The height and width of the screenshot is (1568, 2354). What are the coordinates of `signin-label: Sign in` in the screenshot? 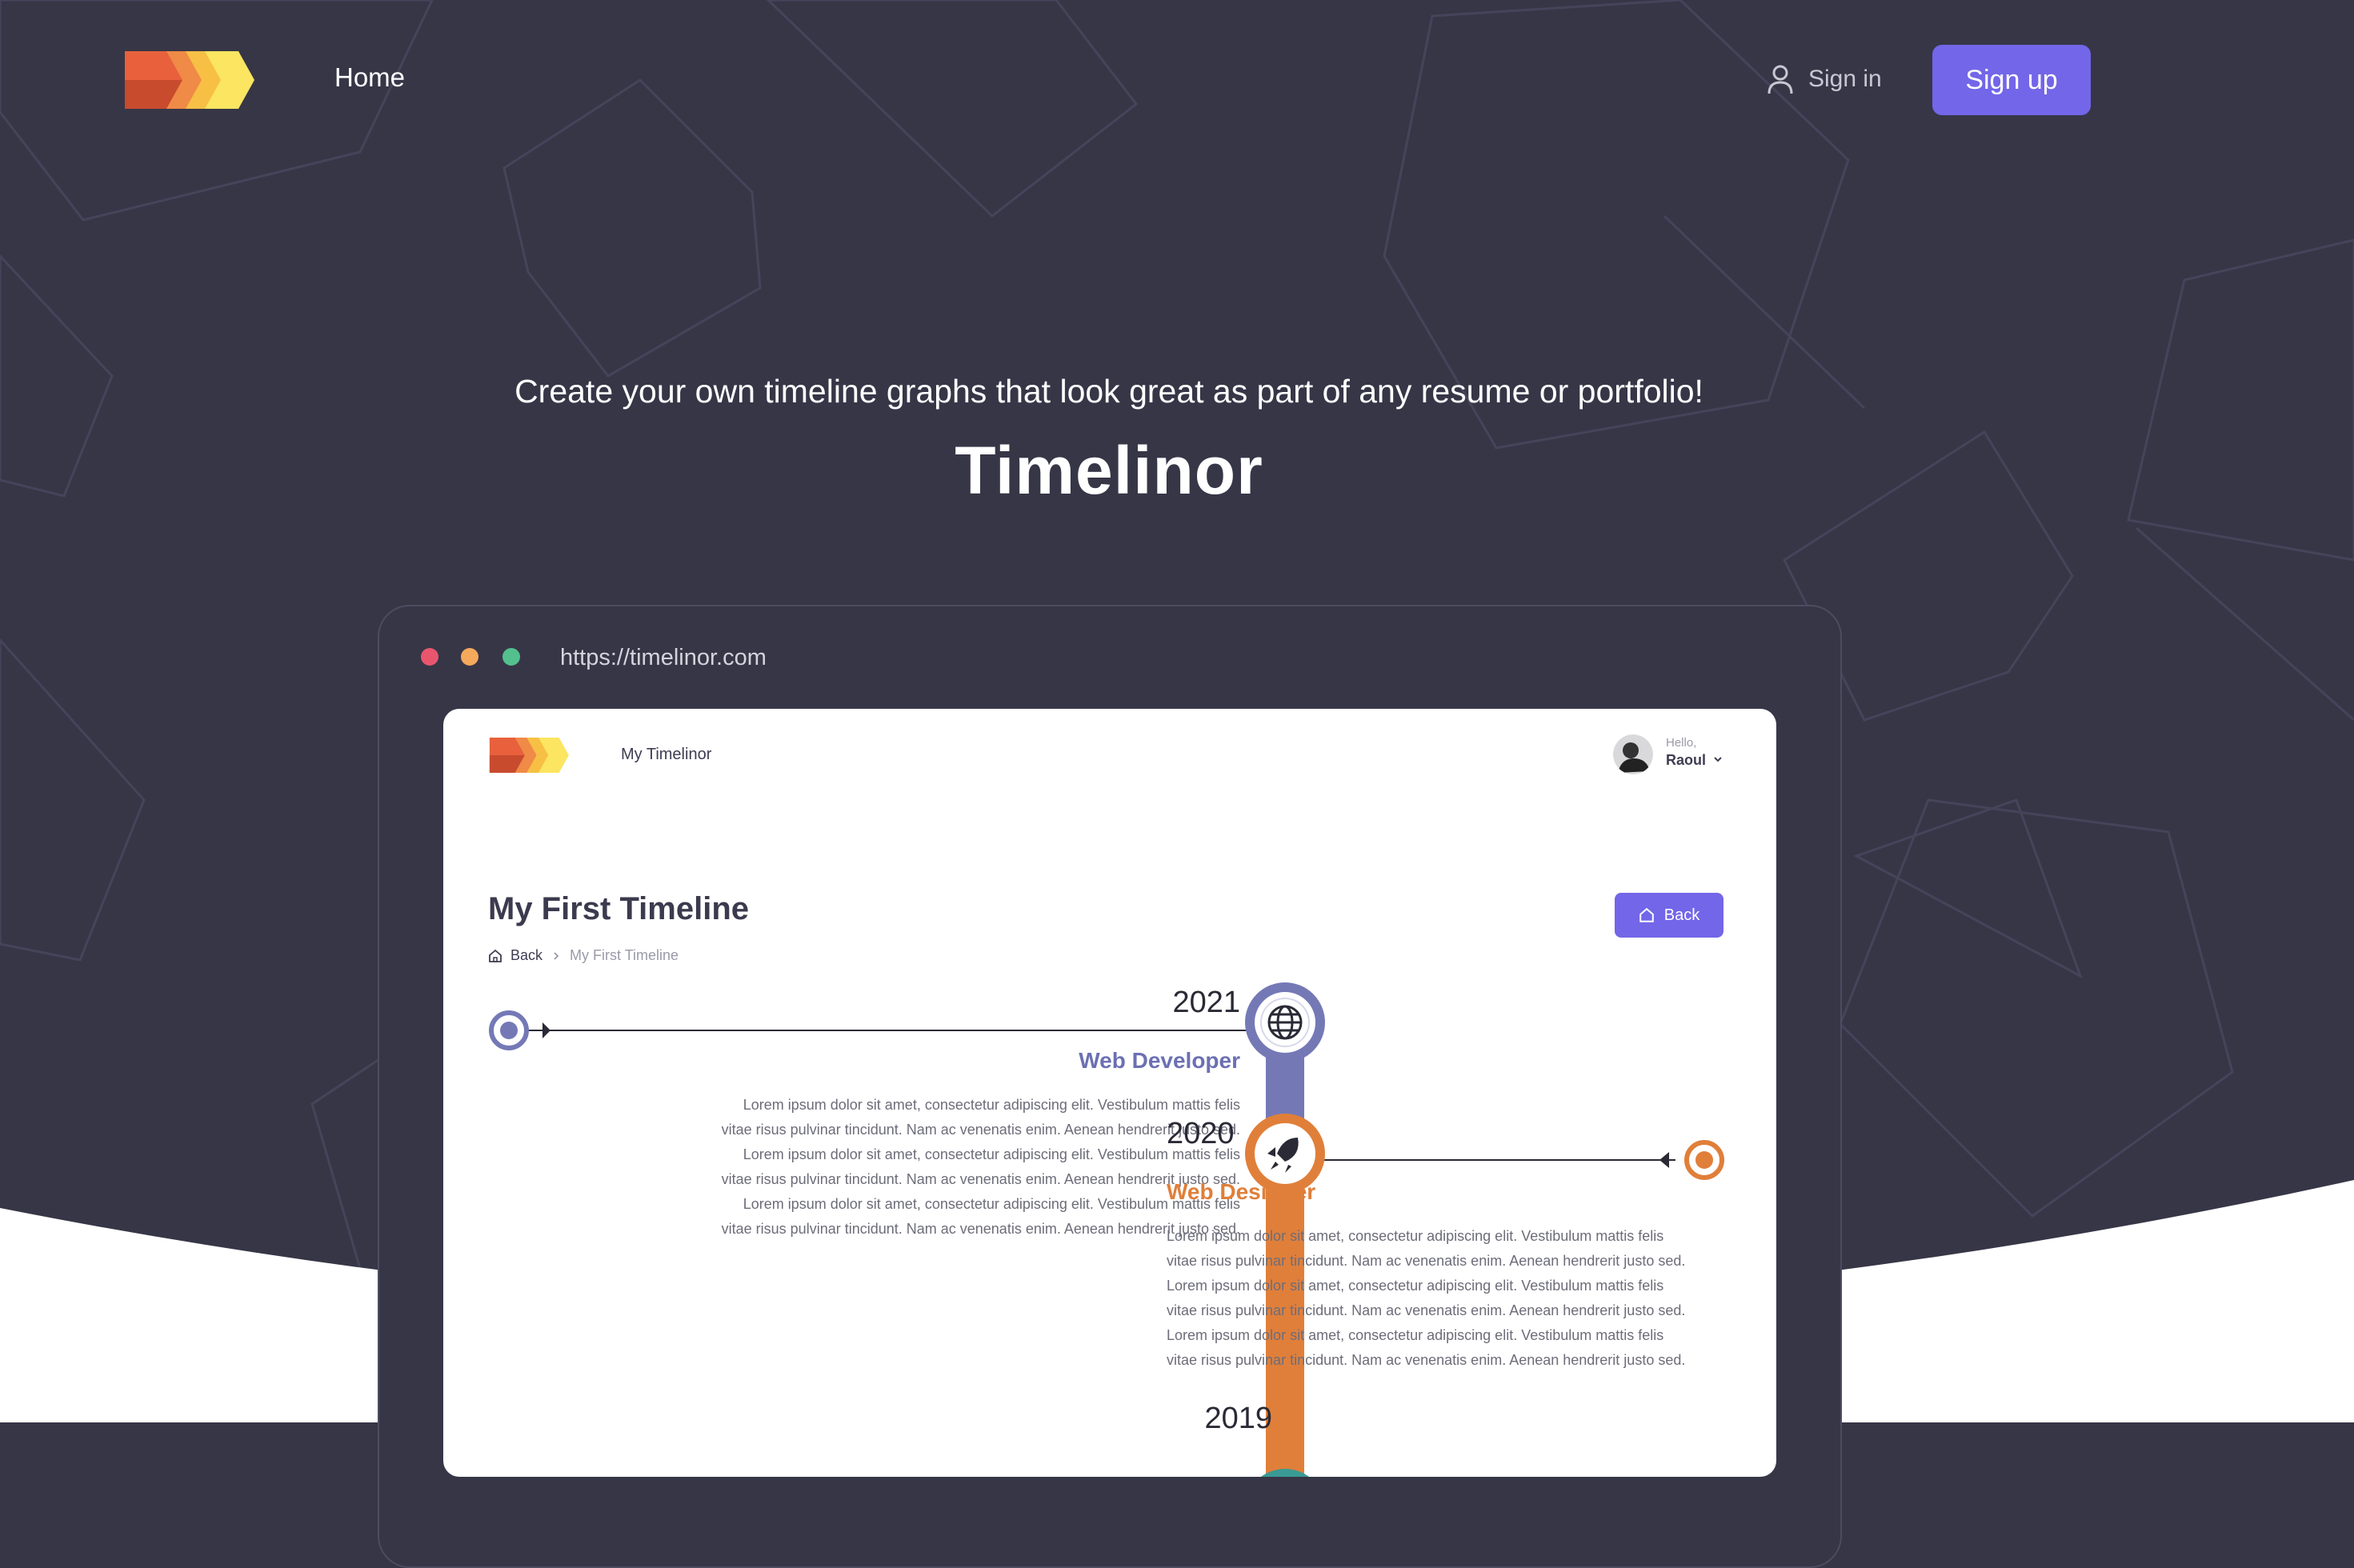 It's located at (1845, 79).